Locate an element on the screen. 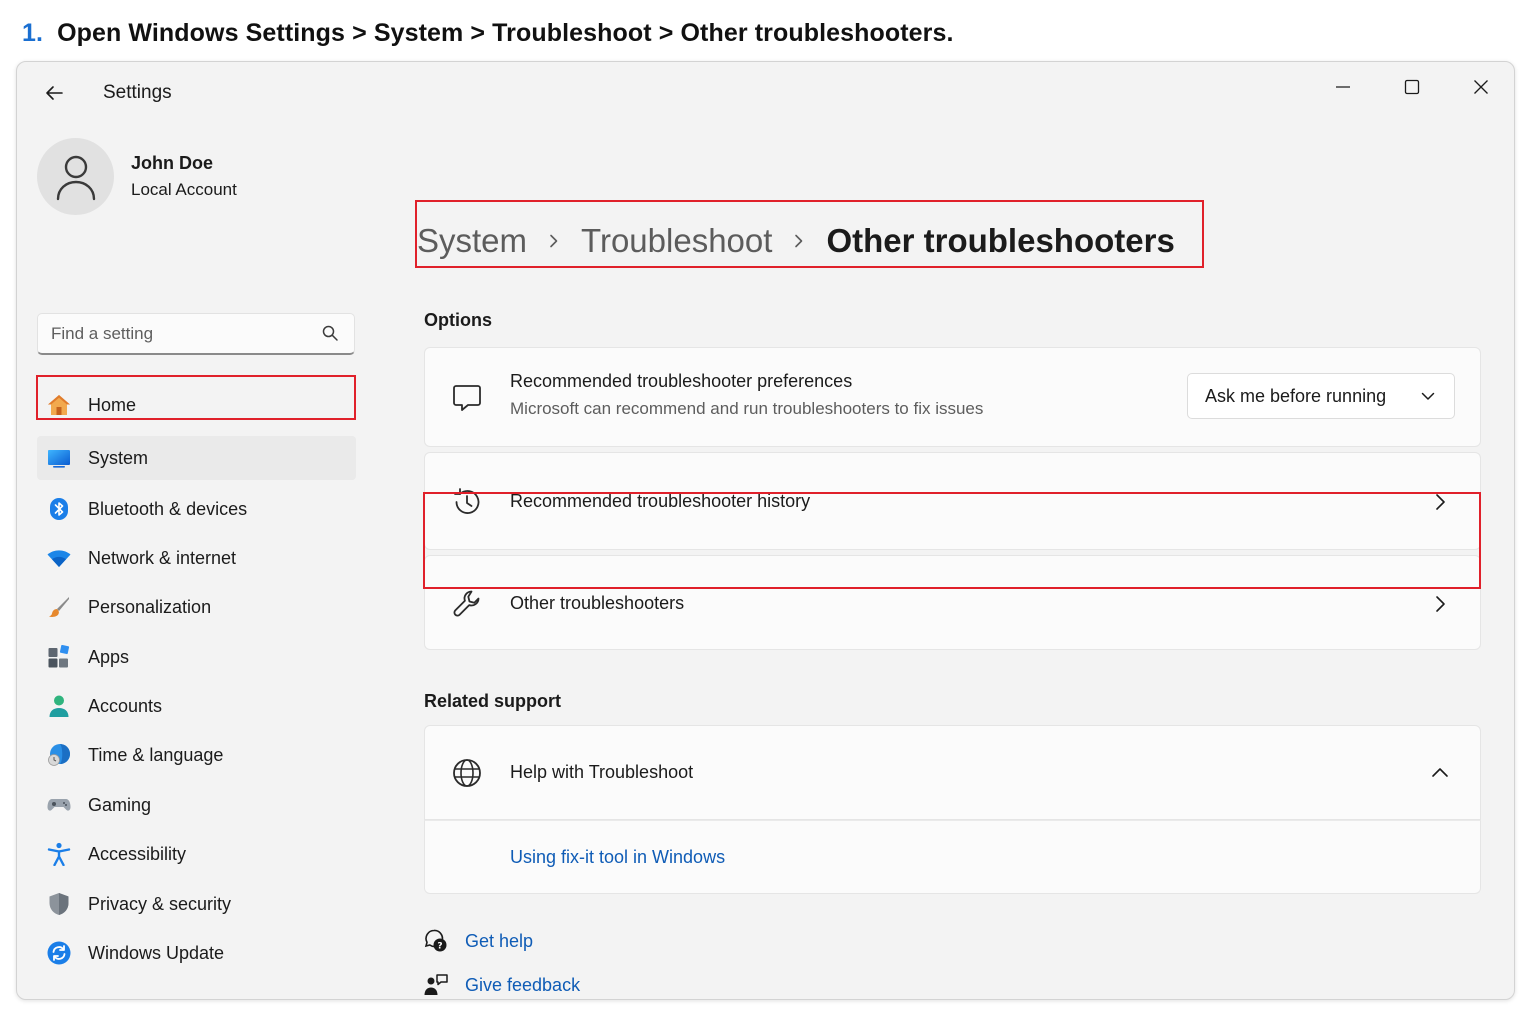 The height and width of the screenshot is (1024, 1536). minimize-button is located at coordinates (1343, 87).